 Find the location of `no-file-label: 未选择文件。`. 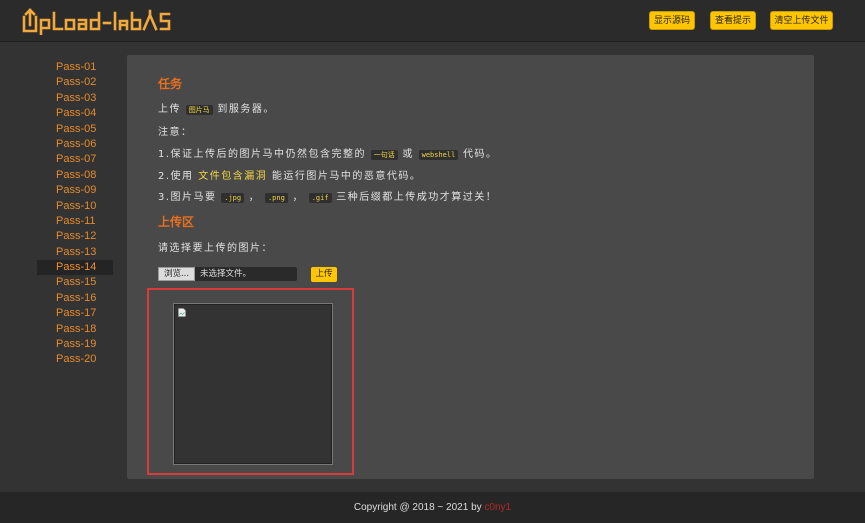

no-file-label: 未选择文件。 is located at coordinates (226, 274).